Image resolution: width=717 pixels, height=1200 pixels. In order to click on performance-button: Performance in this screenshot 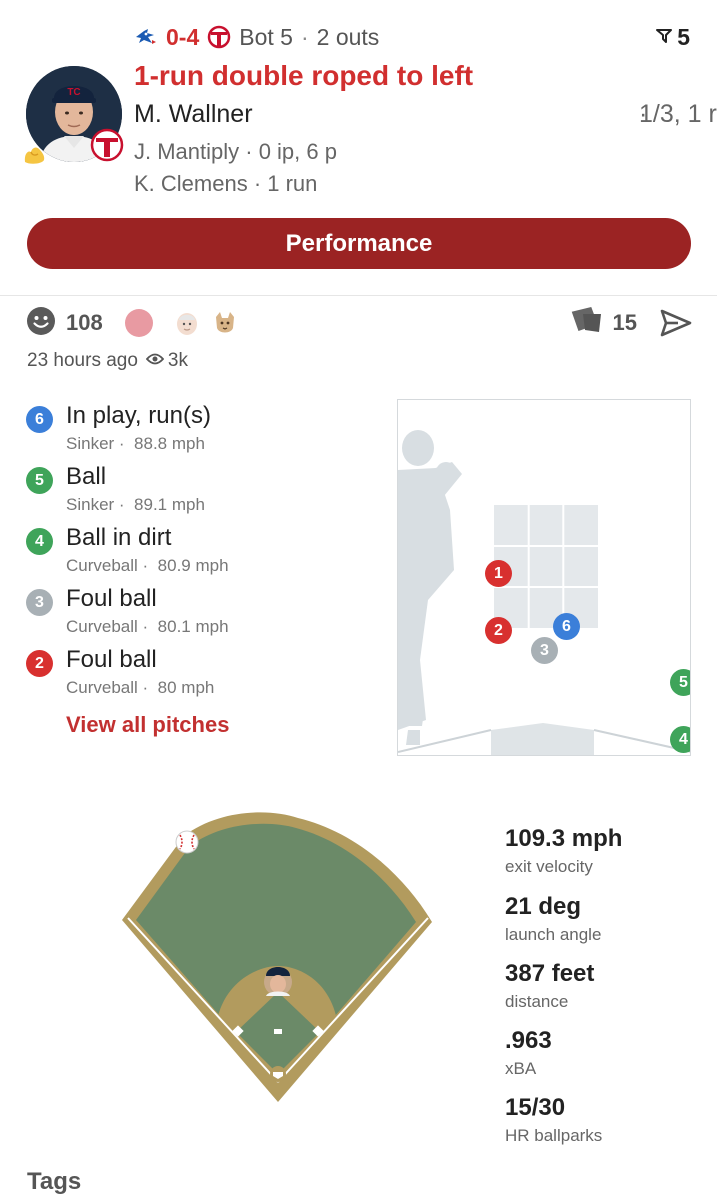, I will do `click(359, 243)`.